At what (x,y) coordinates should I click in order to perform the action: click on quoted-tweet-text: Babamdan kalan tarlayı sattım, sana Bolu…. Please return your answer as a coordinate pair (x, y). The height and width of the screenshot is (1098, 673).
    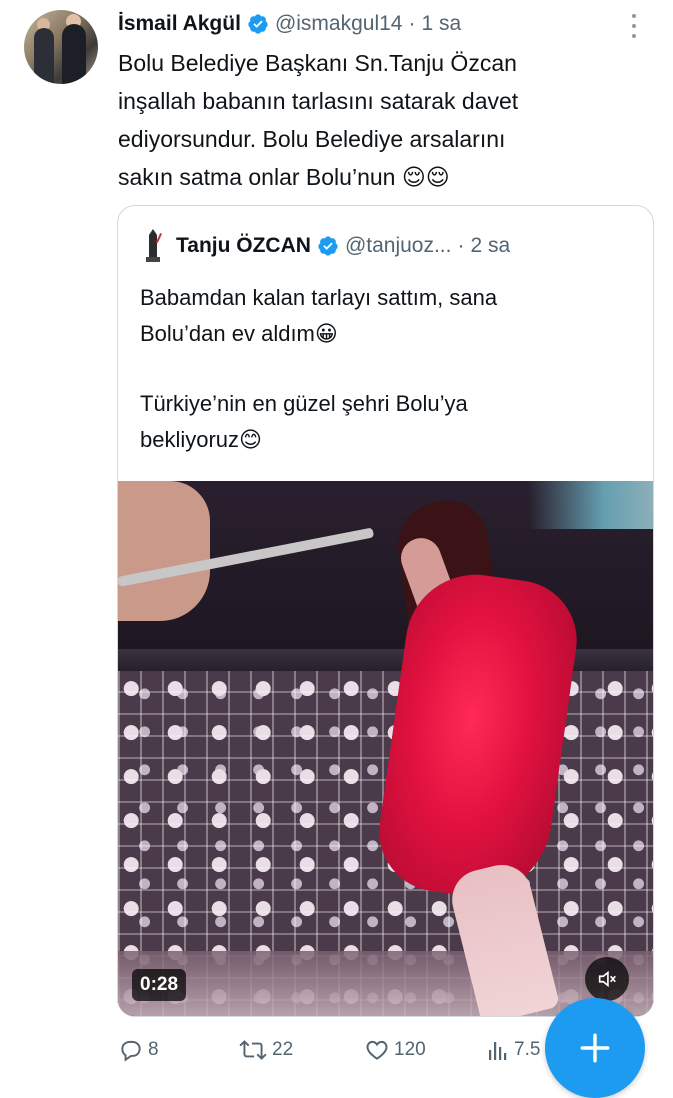
    Looking at the image, I should click on (390, 369).